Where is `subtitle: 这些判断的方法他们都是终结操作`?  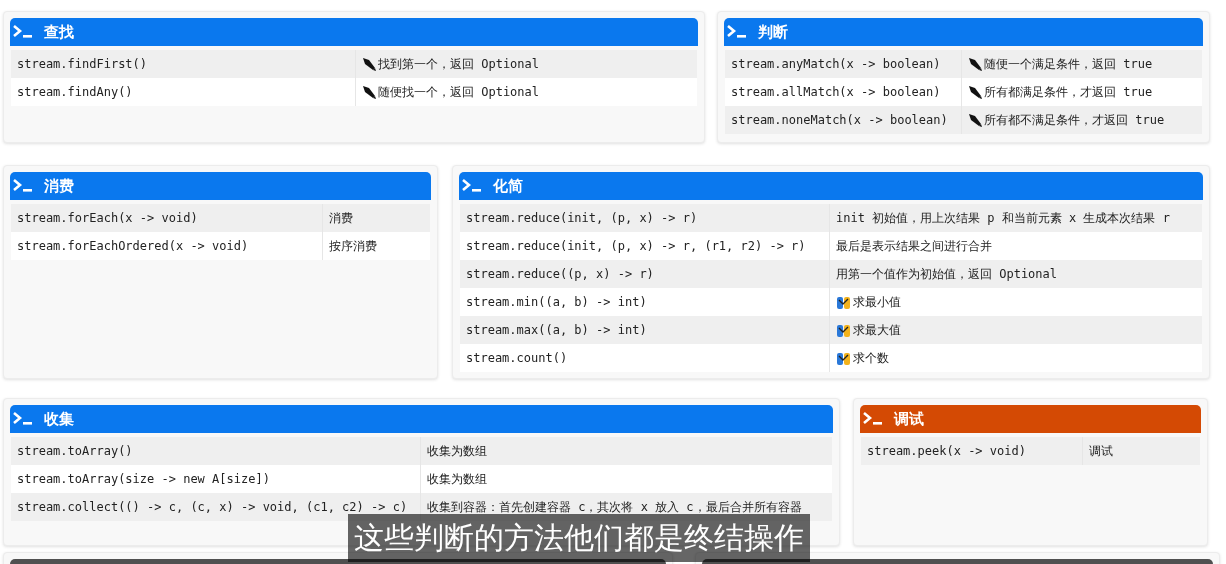 subtitle: 这些判断的方法他们都是终结操作 is located at coordinates (579, 538).